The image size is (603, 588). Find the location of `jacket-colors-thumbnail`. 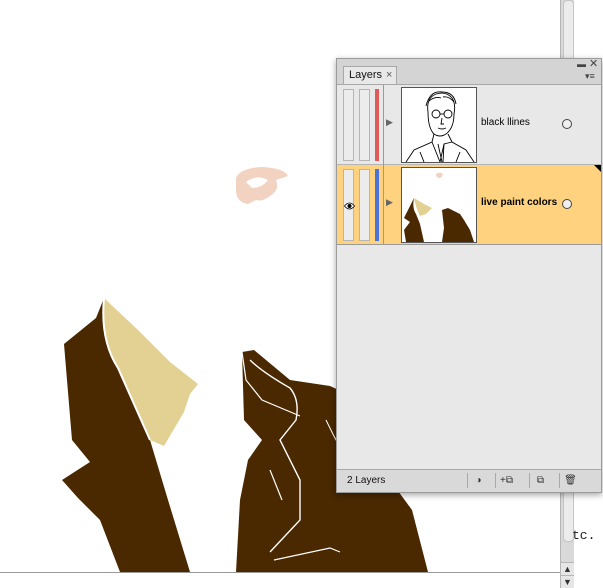

jacket-colors-thumbnail is located at coordinates (439, 207).